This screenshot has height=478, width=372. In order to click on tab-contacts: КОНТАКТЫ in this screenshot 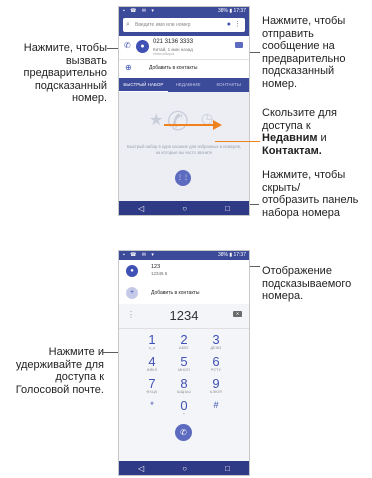, I will do `click(228, 85)`.